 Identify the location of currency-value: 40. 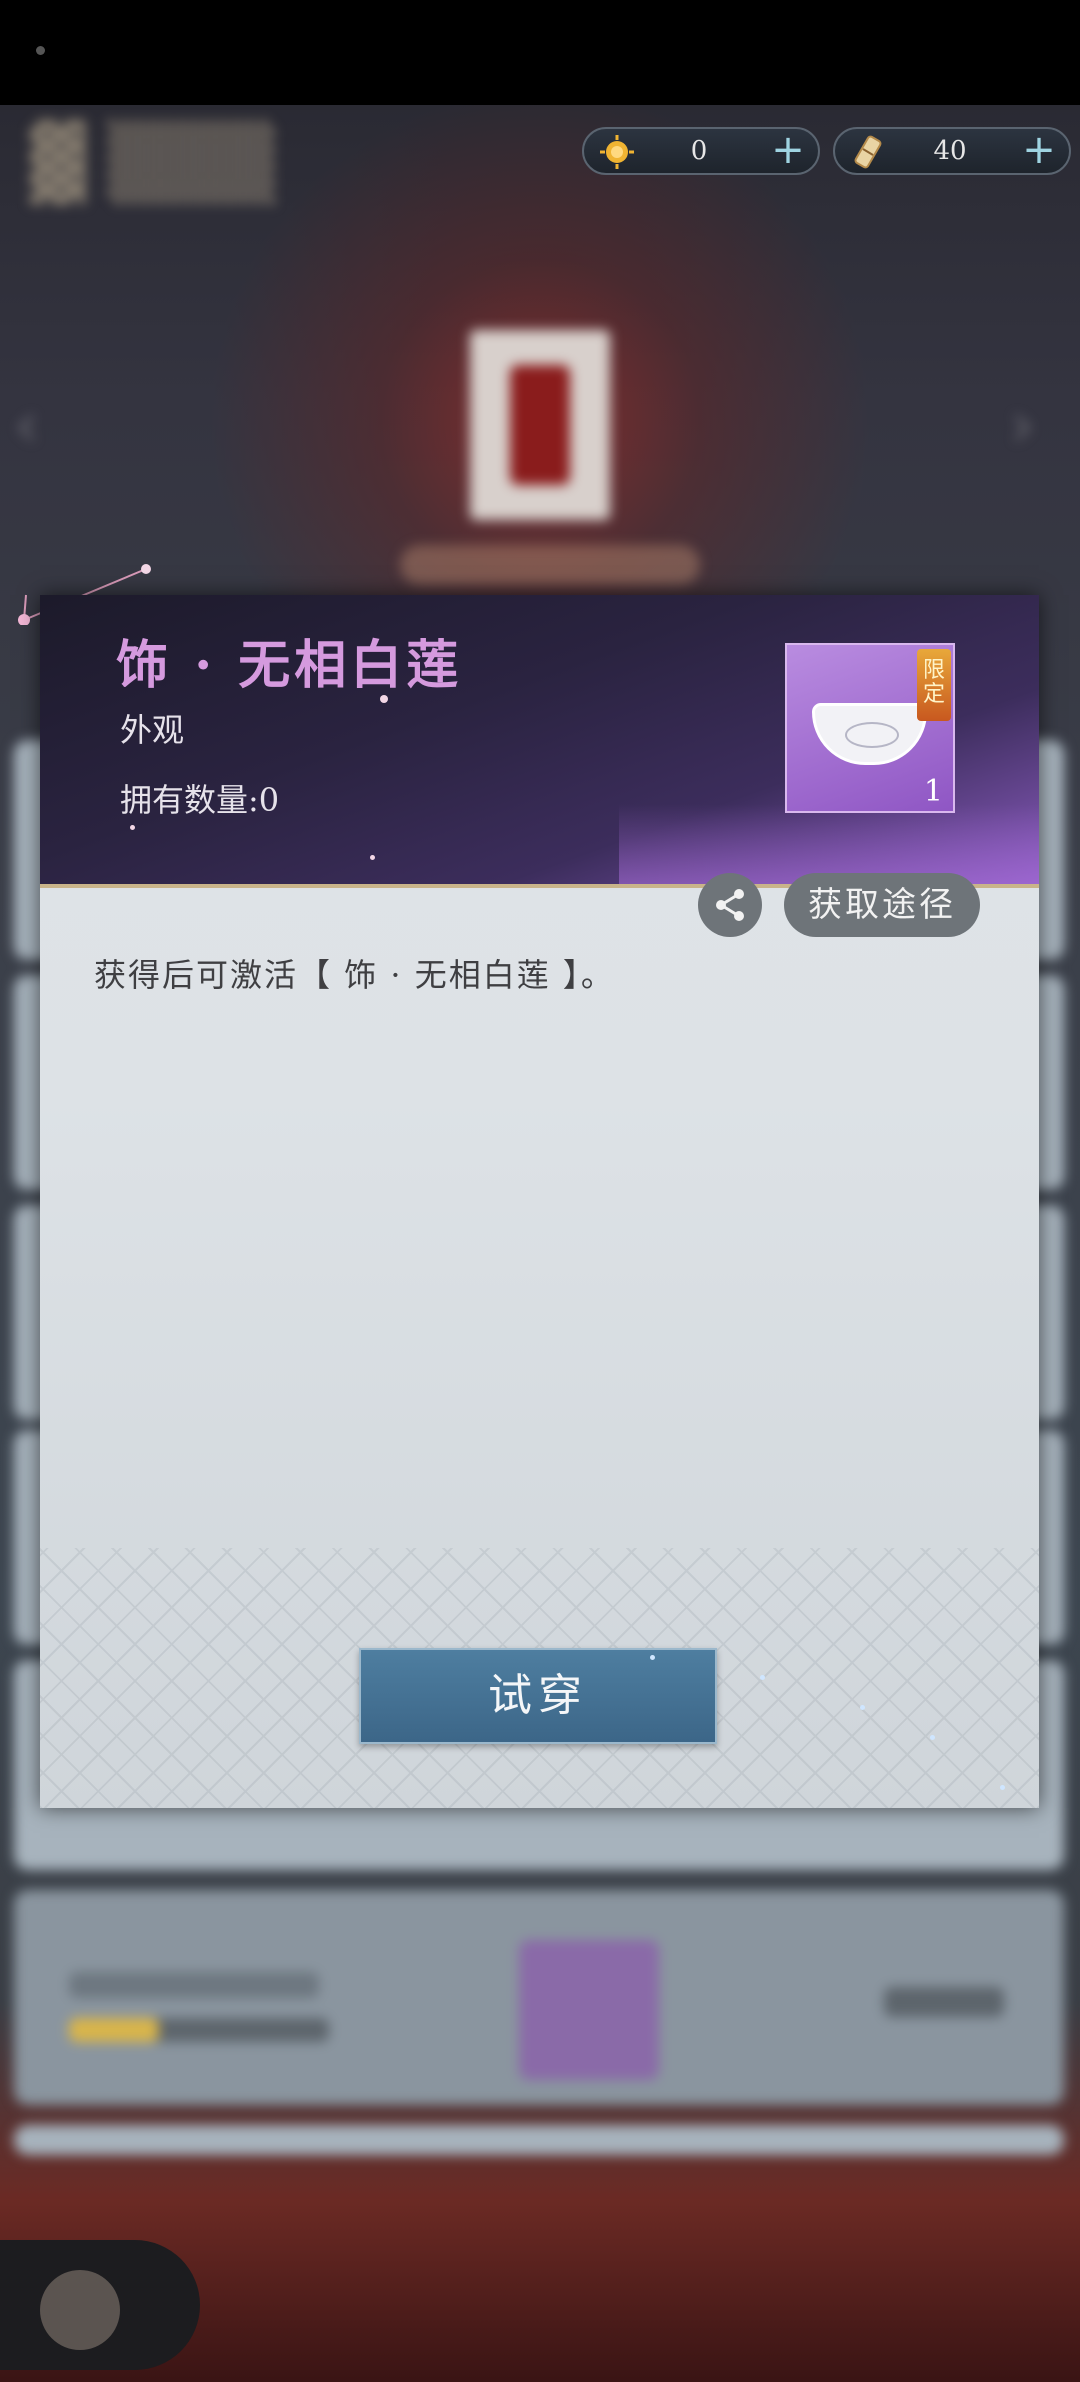
(950, 151).